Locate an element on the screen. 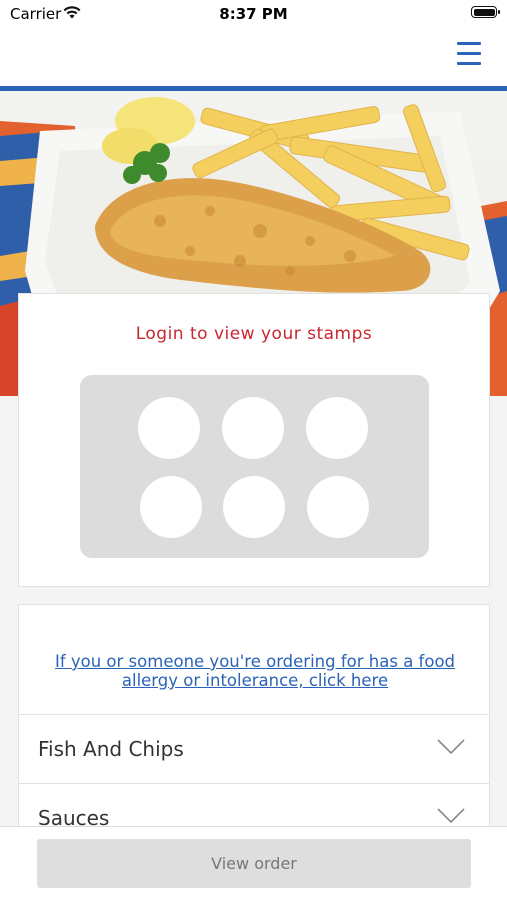 Image resolution: width=507 pixels, height=900 pixels. hamburger-menu-icon is located at coordinates (469, 53).